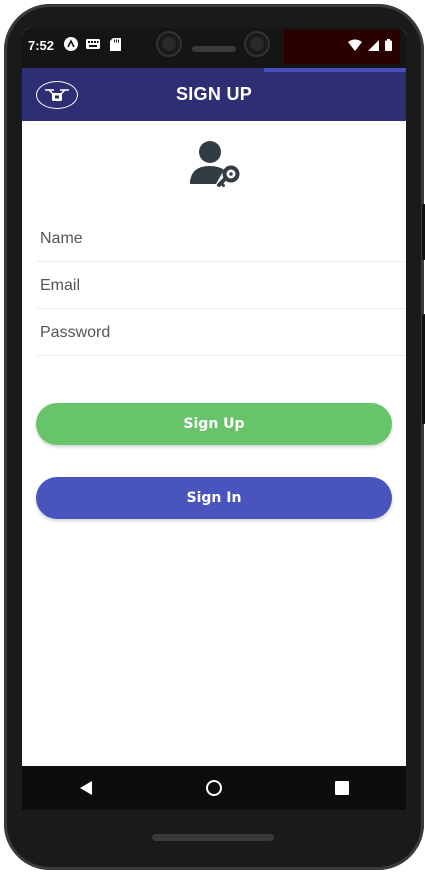  What do you see at coordinates (342, 788) in the screenshot?
I see `recents-square-icon` at bounding box center [342, 788].